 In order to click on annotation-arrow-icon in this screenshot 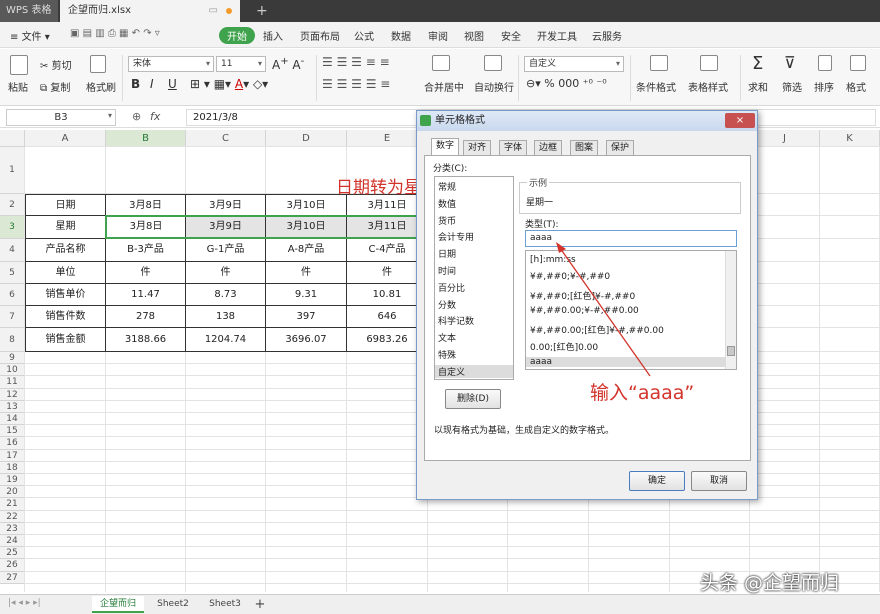, I will do `click(603, 309)`.